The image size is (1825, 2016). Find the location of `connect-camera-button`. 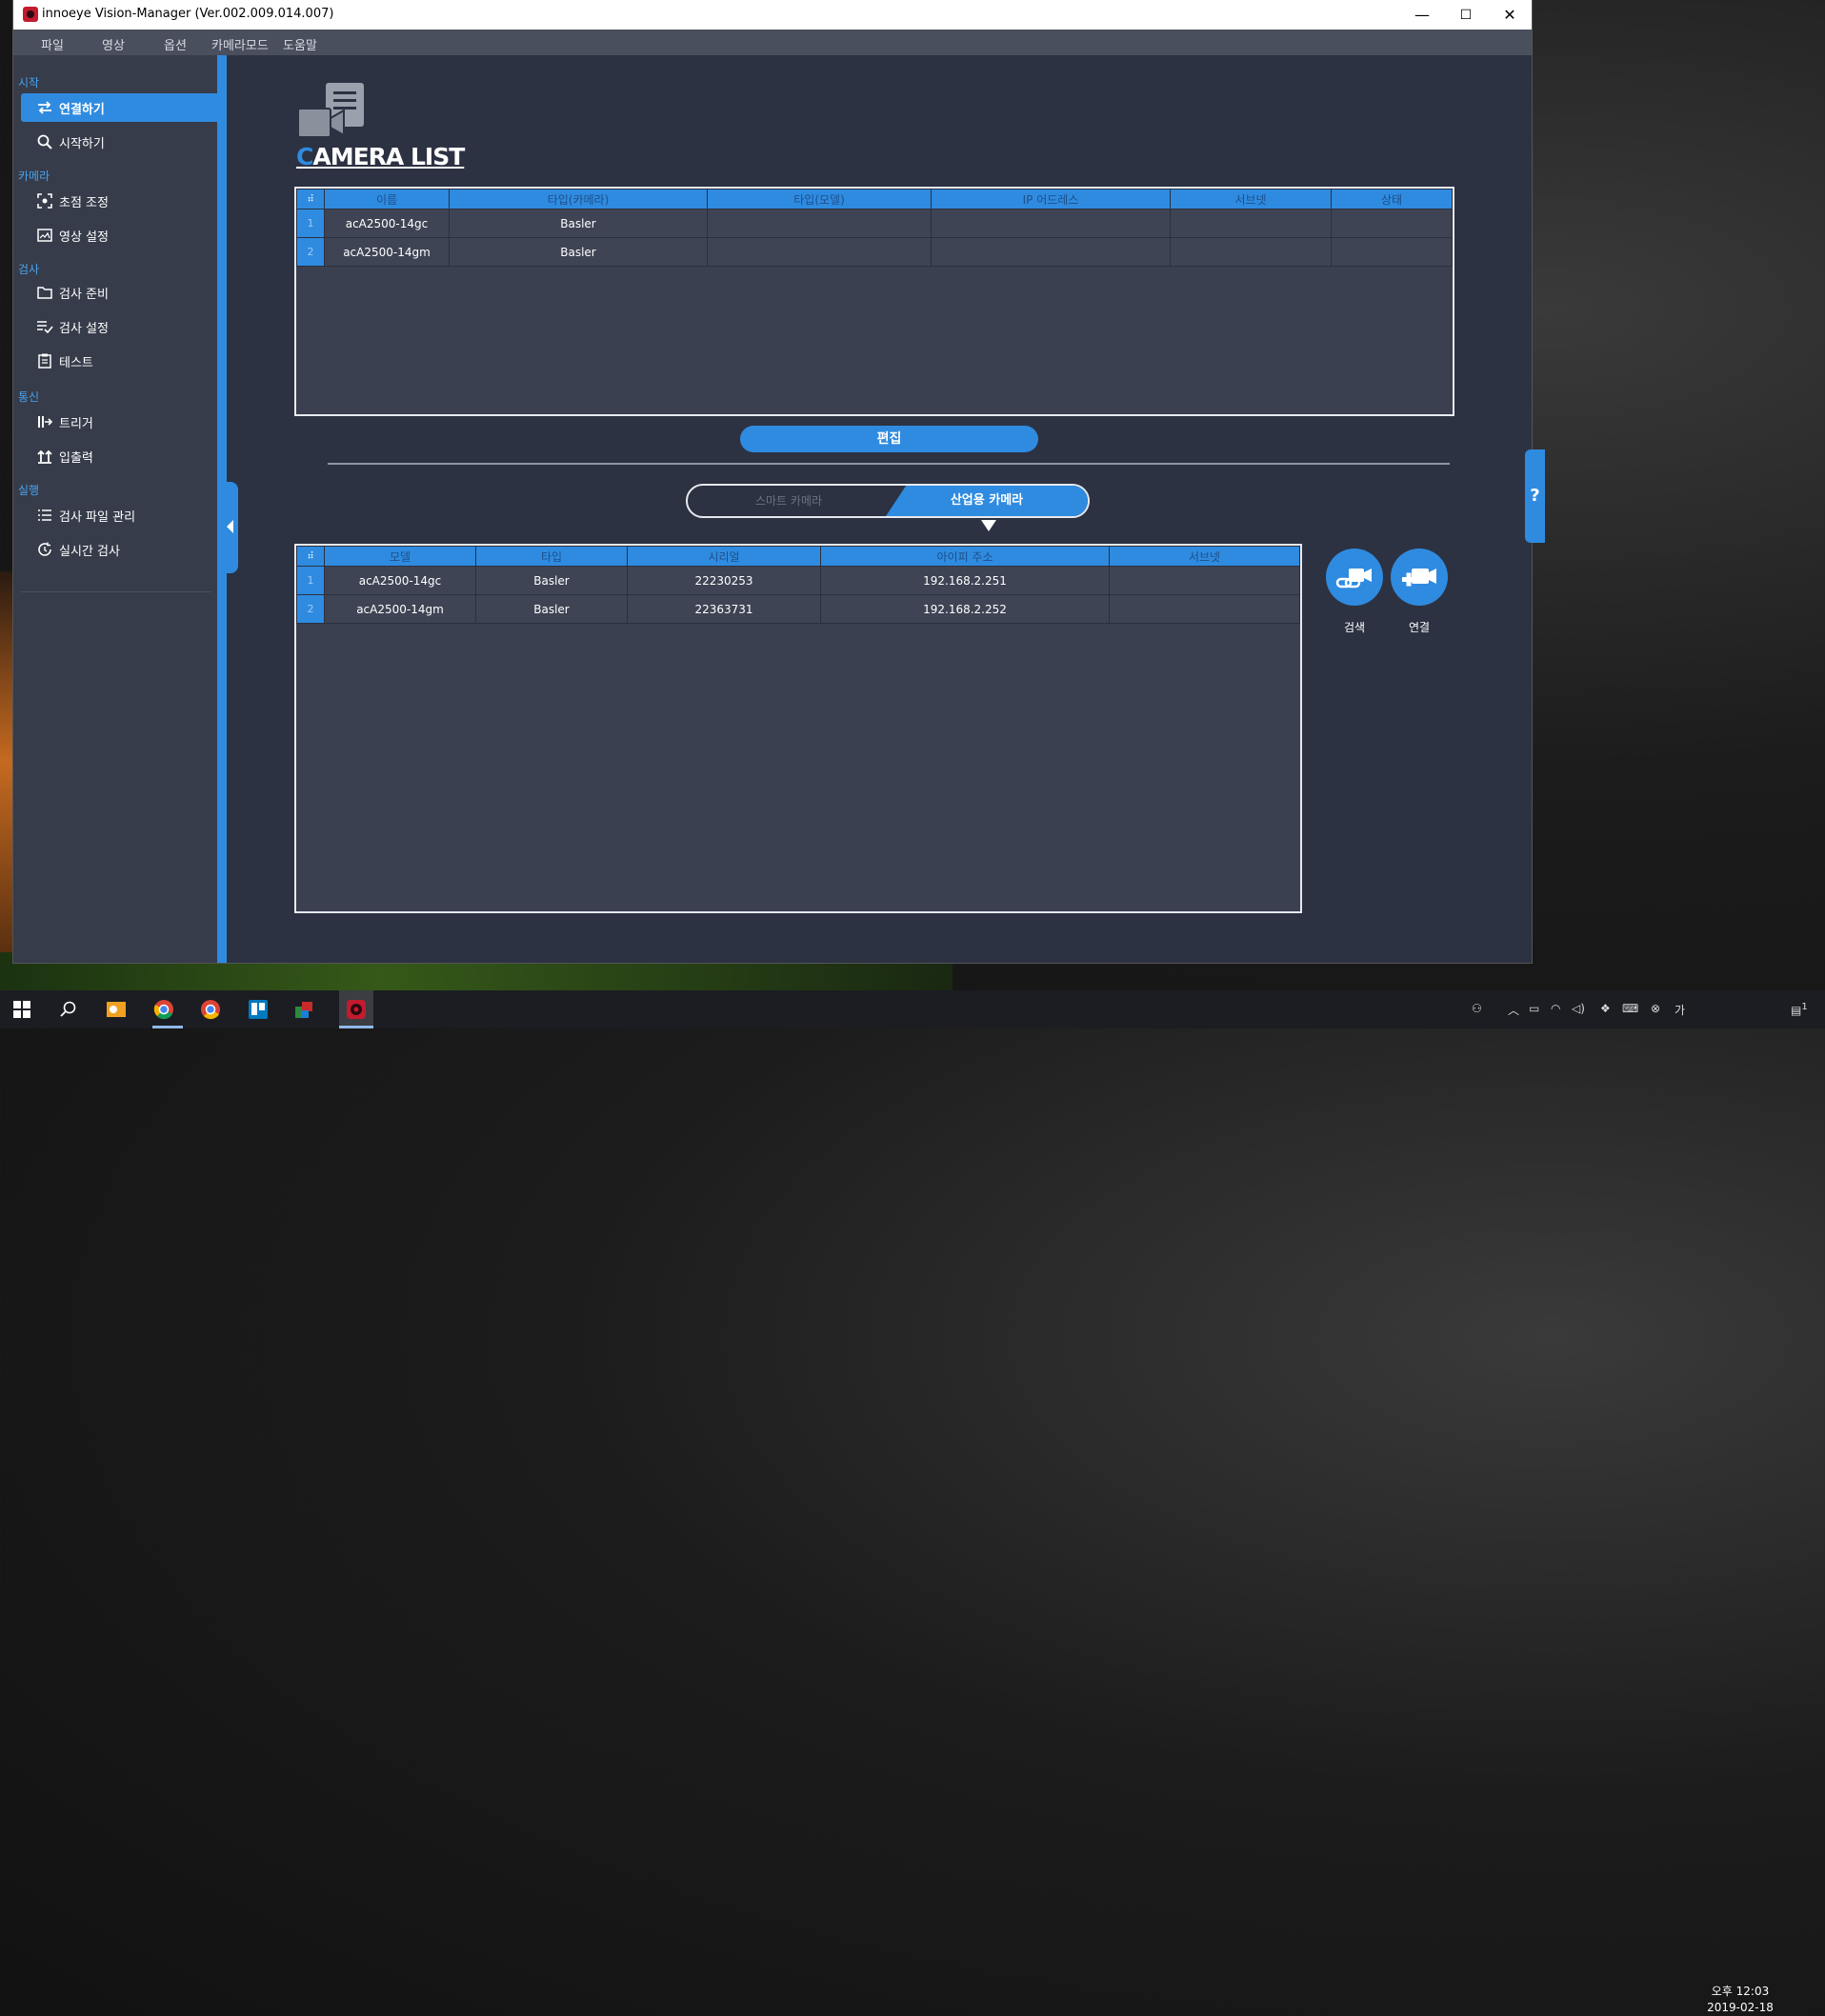

connect-camera-button is located at coordinates (1420, 577).